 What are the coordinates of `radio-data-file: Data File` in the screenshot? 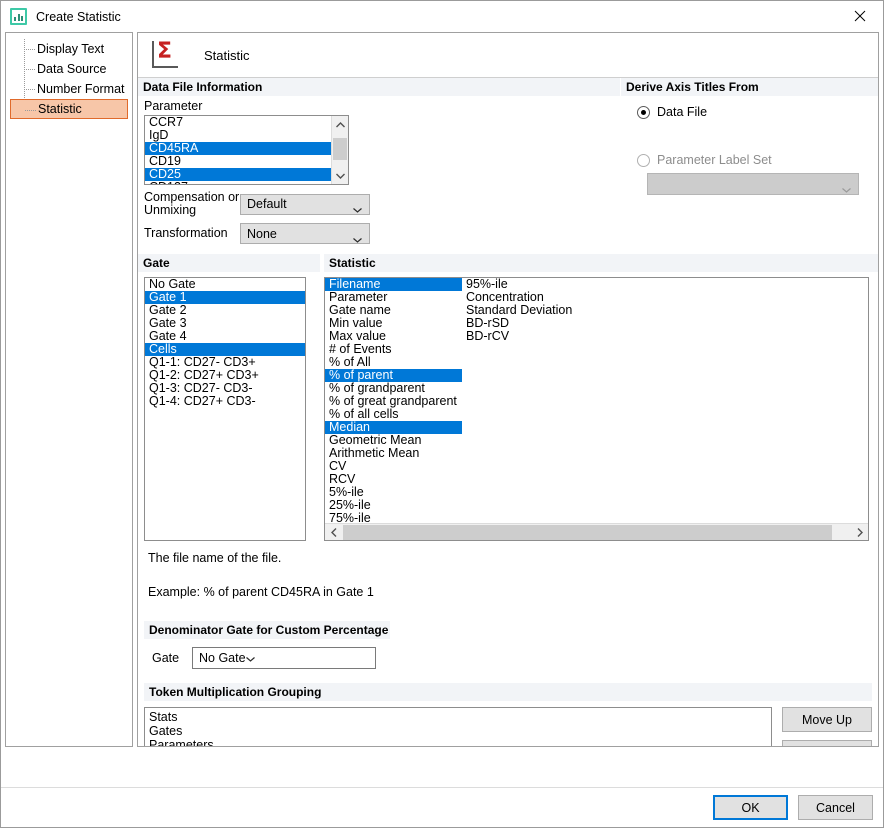 It's located at (757, 112).